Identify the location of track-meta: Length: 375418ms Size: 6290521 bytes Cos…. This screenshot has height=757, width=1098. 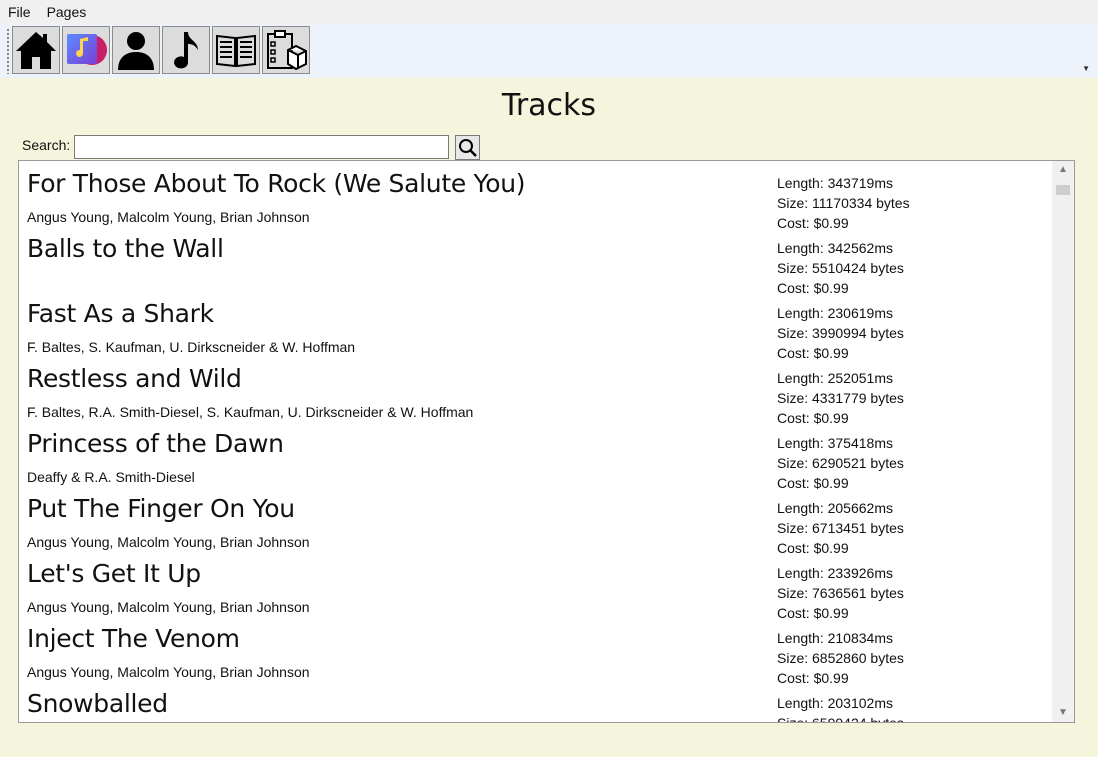
(840, 463).